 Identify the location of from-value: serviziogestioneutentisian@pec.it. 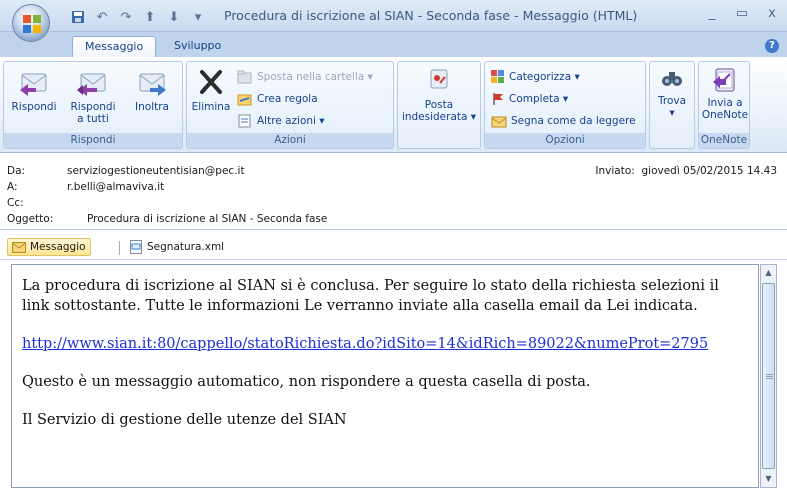
(156, 171).